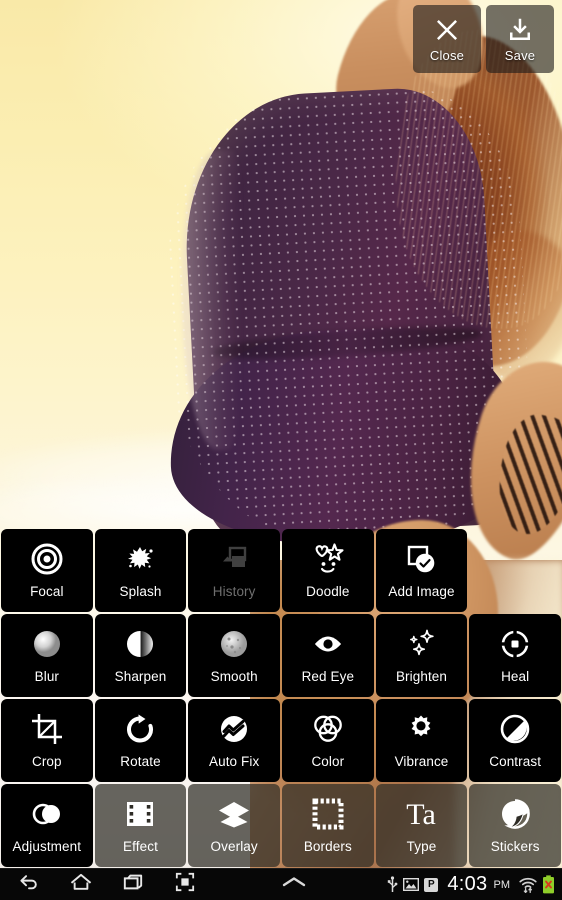  Describe the element at coordinates (421, 559) in the screenshot. I see `add-image-icon` at that location.